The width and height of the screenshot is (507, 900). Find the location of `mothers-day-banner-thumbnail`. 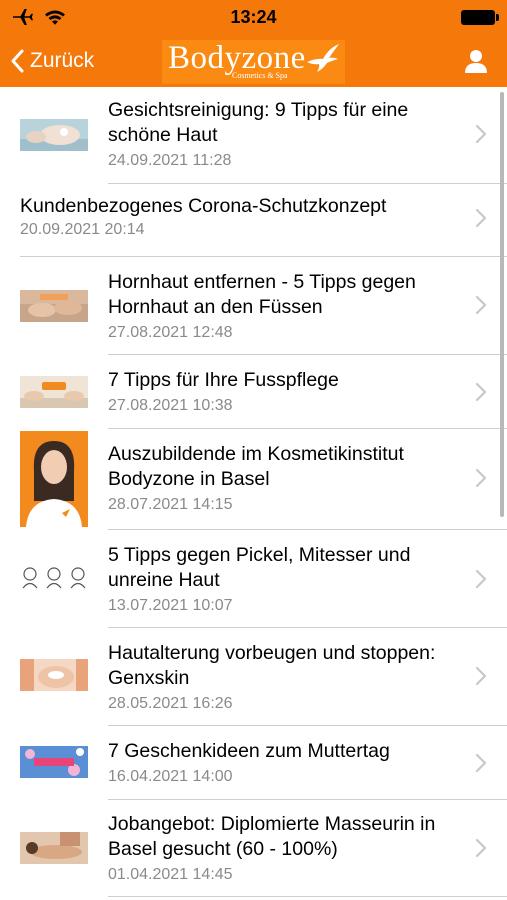

mothers-day-banner-thumbnail is located at coordinates (54, 762).